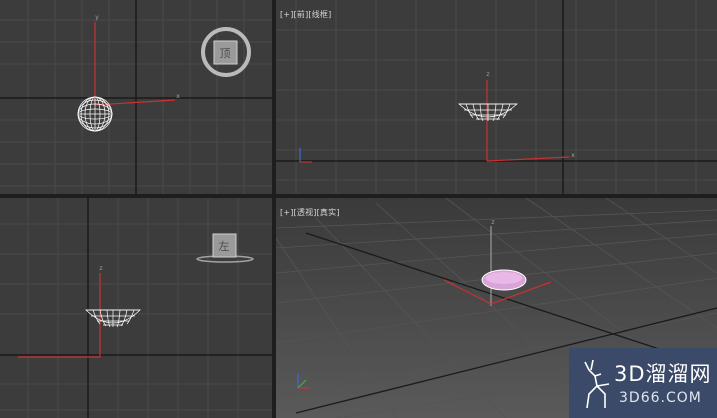 The width and height of the screenshot is (717, 418). What do you see at coordinates (305, 212) in the screenshot?
I see `view-type-button: [透视]` at bounding box center [305, 212].